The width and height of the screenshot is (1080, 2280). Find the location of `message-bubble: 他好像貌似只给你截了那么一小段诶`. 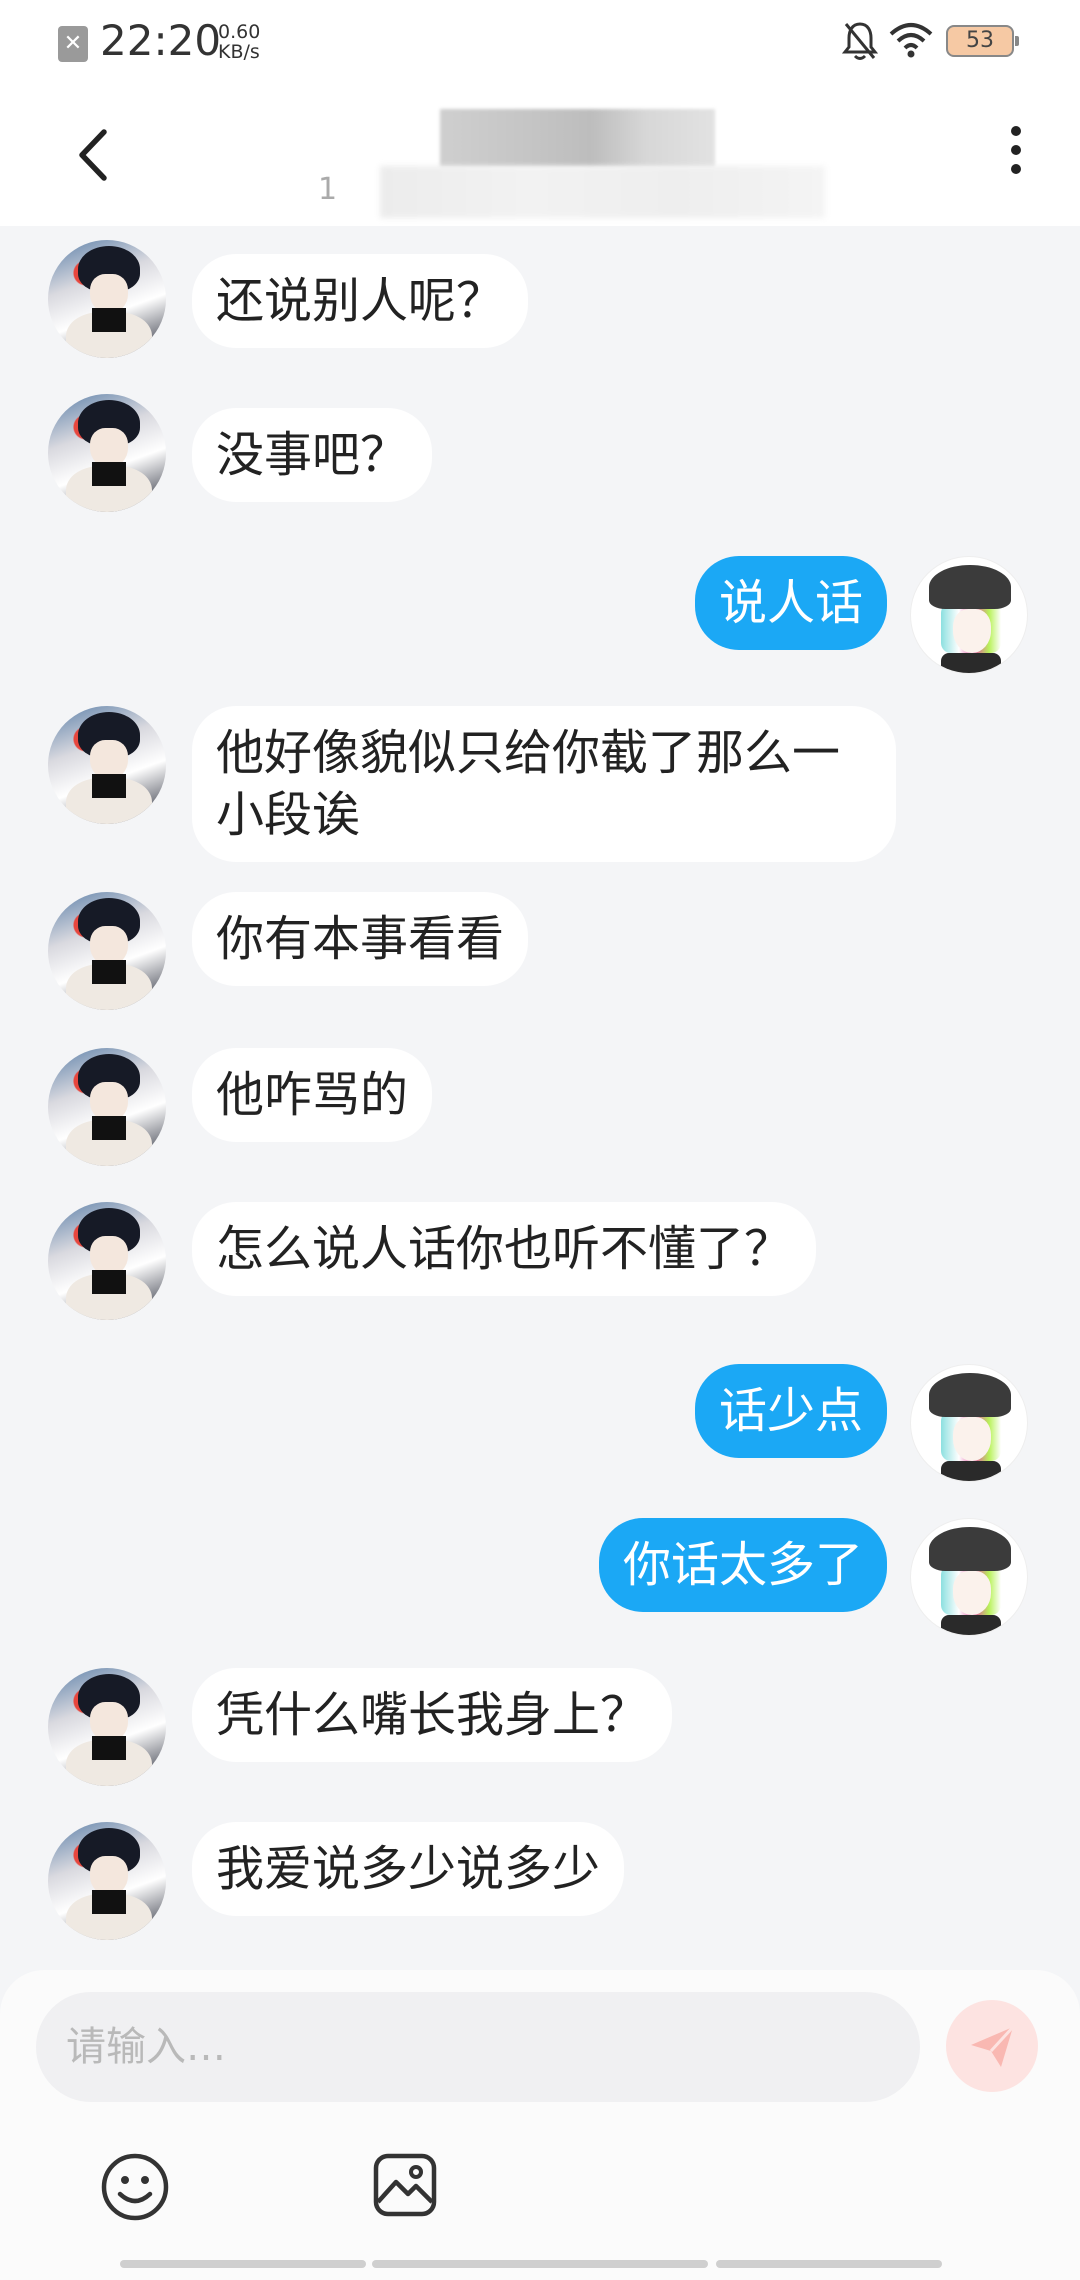

message-bubble: 他好像貌似只给你截了那么一小段诶 is located at coordinates (544, 784).